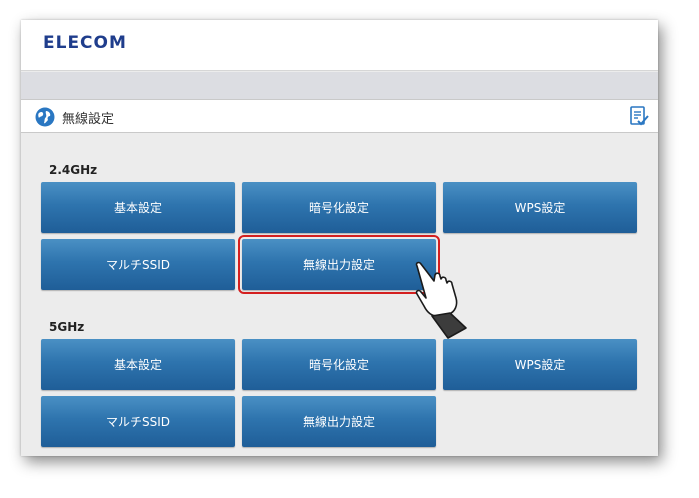 Image resolution: width=699 pixels, height=498 pixels. Describe the element at coordinates (85, 43) in the screenshot. I see `elecom-logo: ELECOM` at that location.